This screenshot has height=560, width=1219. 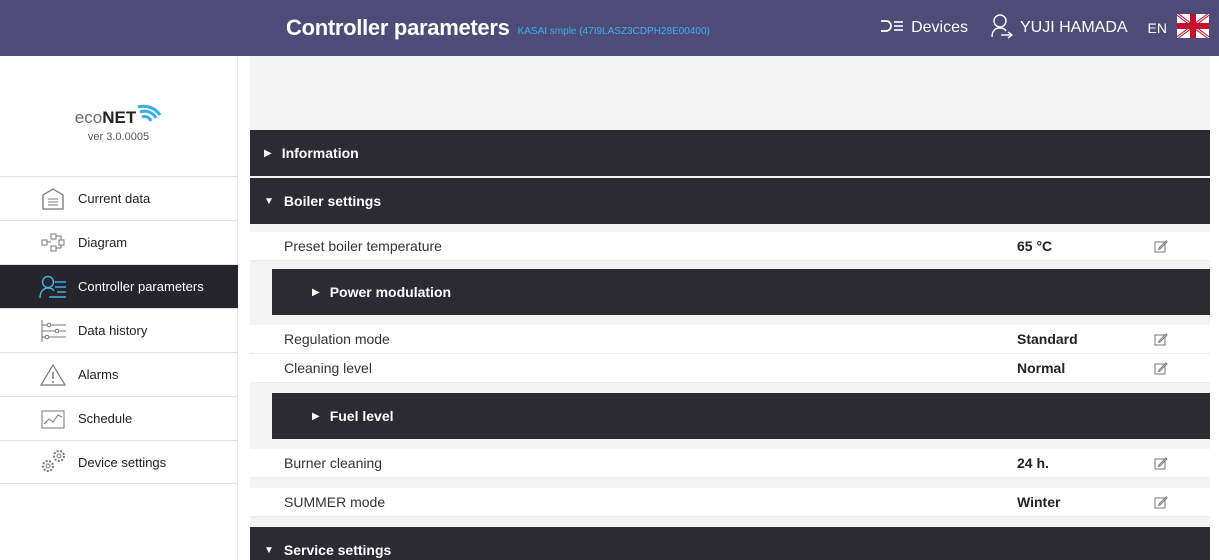 What do you see at coordinates (398, 27) in the screenshot?
I see `page-title: Controller parameters` at bounding box center [398, 27].